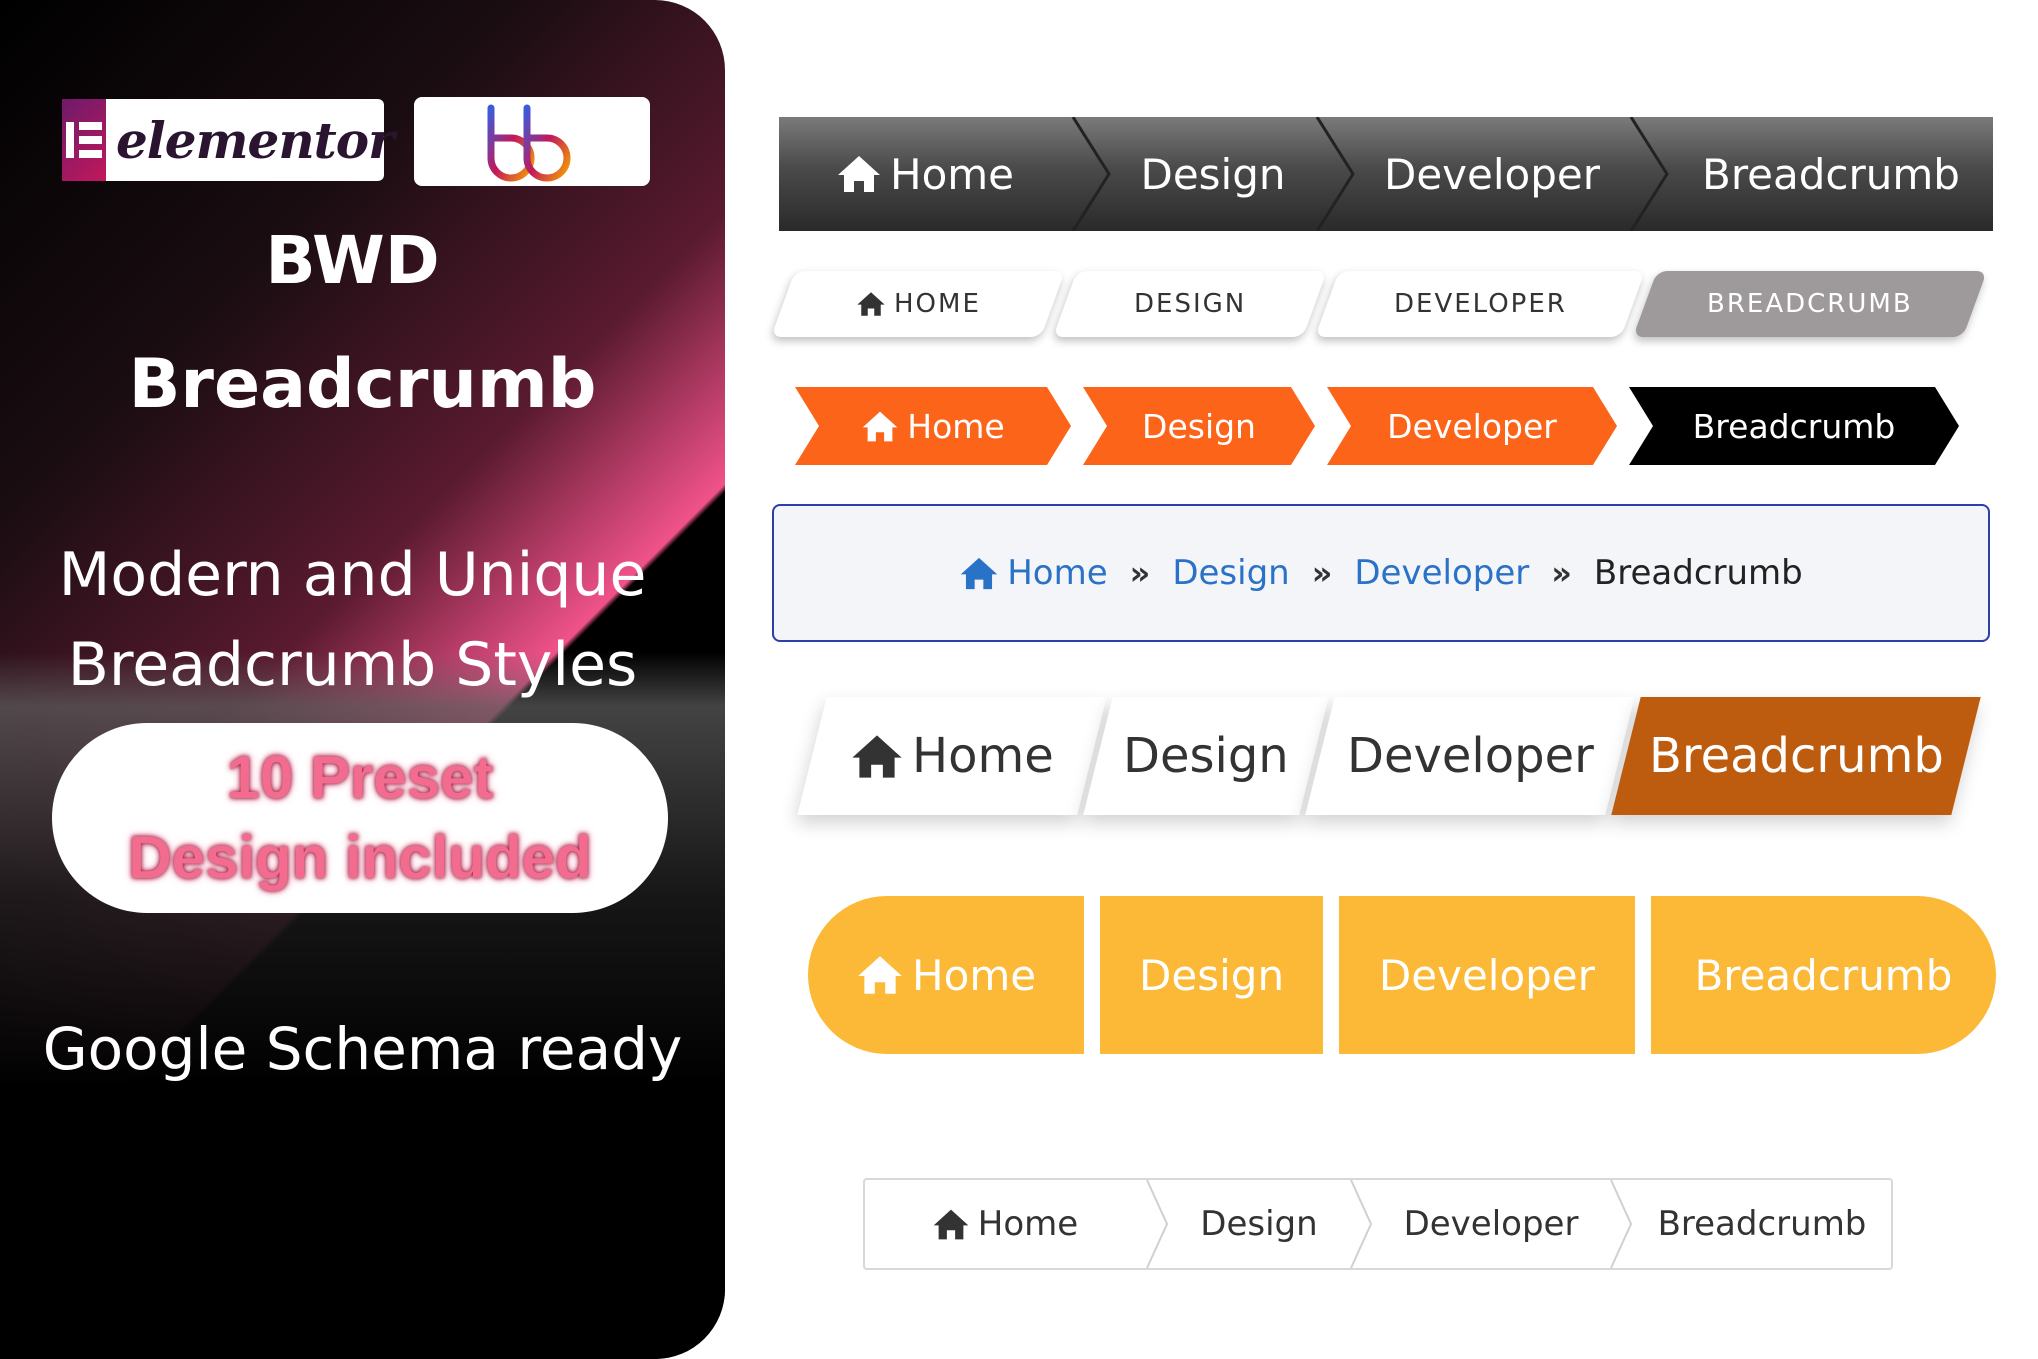  What do you see at coordinates (352, 665) in the screenshot?
I see `subtitle-line2: Breadcrumb Styles` at bounding box center [352, 665].